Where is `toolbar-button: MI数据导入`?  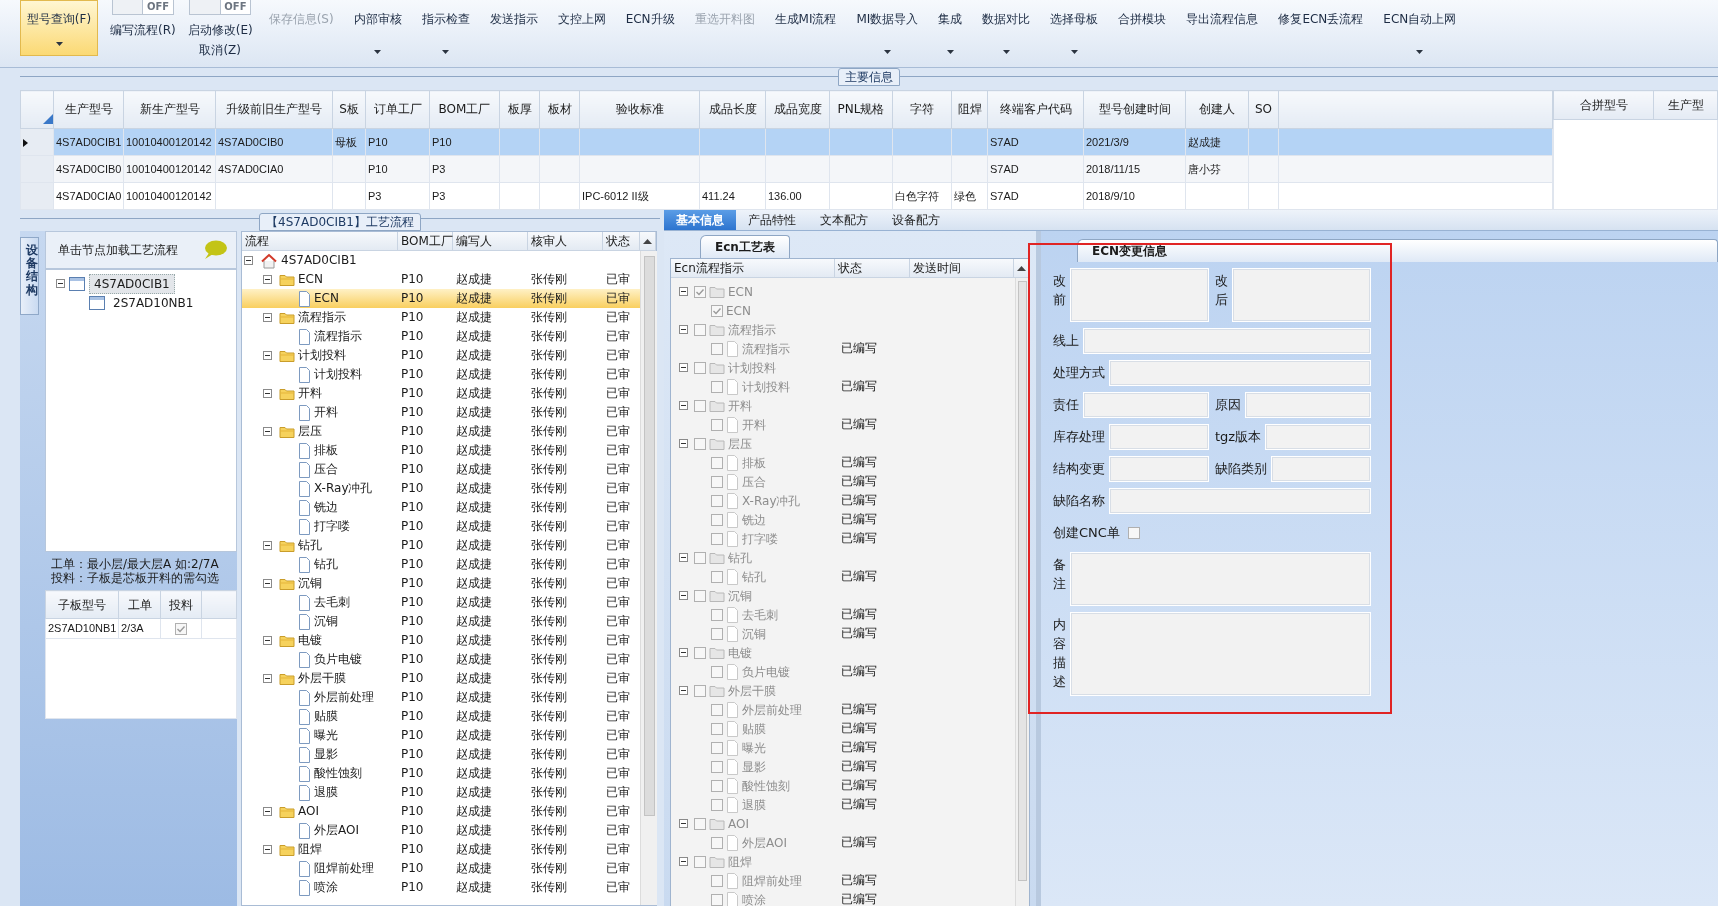
toolbar-button: MI数据导入 is located at coordinates (887, 28).